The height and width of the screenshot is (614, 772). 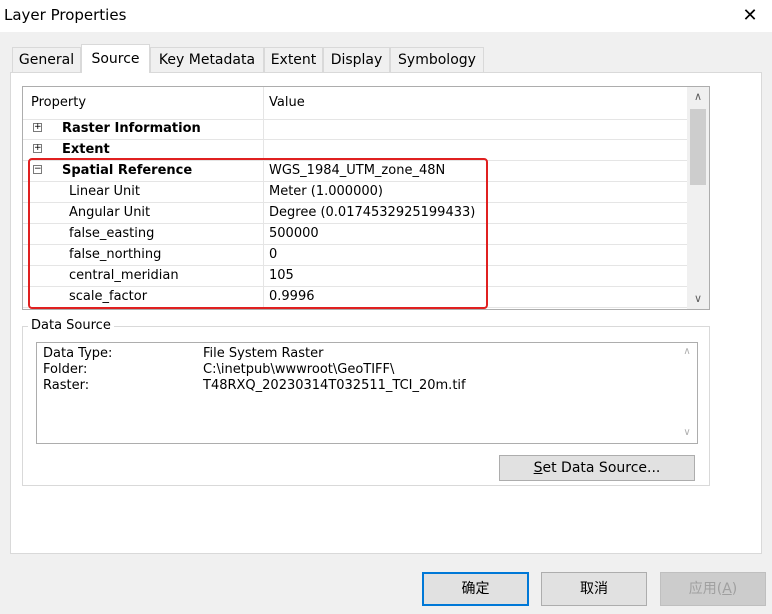 What do you see at coordinates (127, 170) in the screenshot?
I see `property-name: Spatial Reference` at bounding box center [127, 170].